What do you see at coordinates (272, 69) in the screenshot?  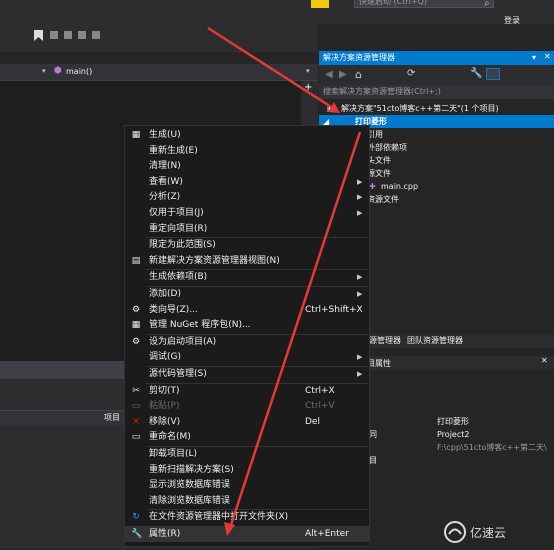 I see `arrow-to-project` at bounding box center [272, 69].